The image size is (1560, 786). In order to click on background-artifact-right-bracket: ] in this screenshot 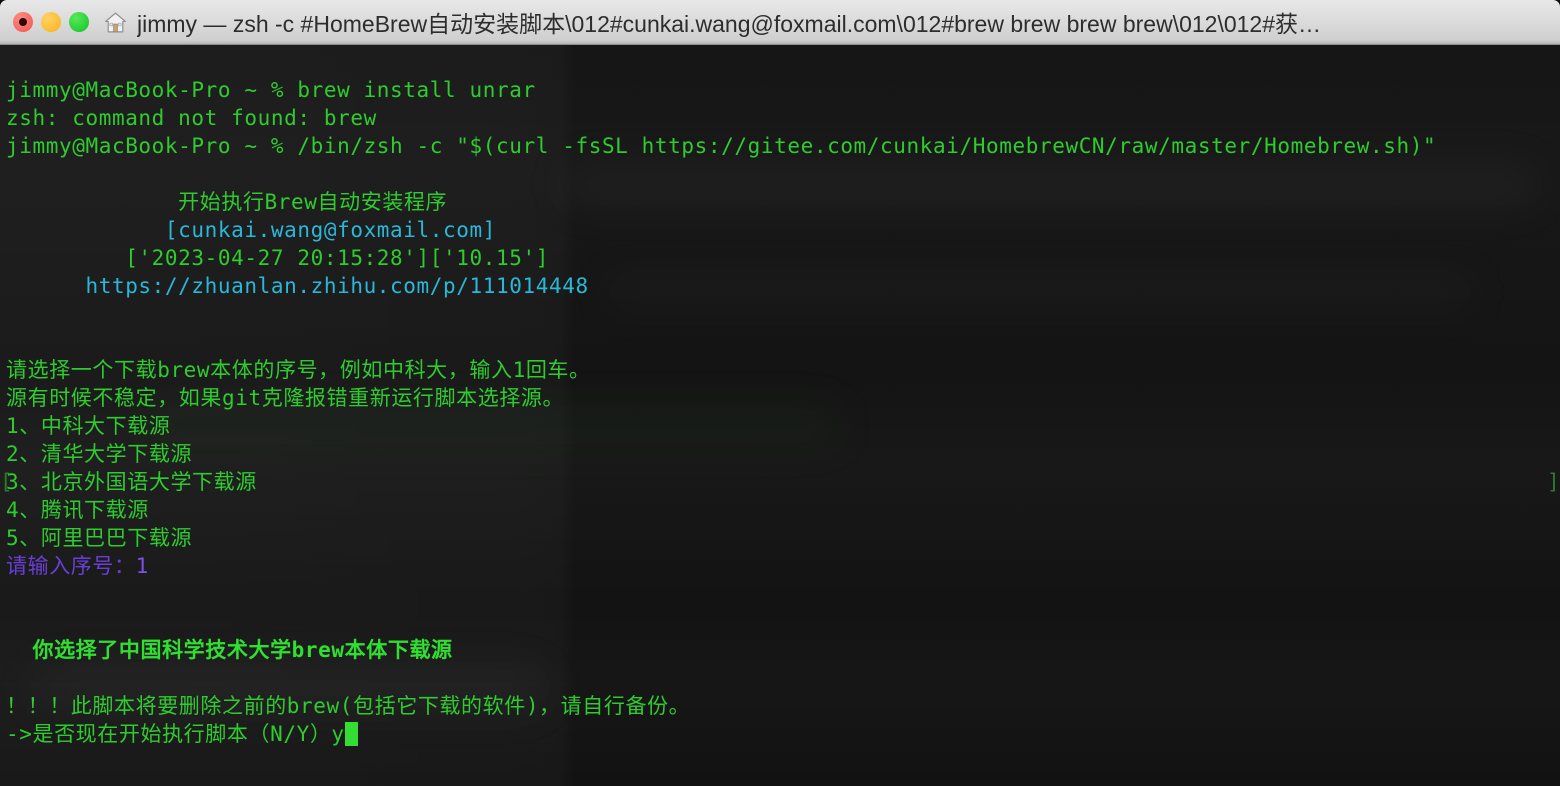, I will do `click(1553, 482)`.